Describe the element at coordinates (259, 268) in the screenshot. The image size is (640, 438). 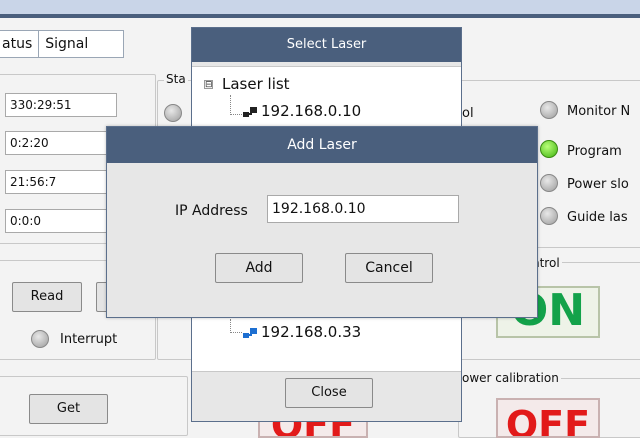
I see `add-button: Add` at that location.